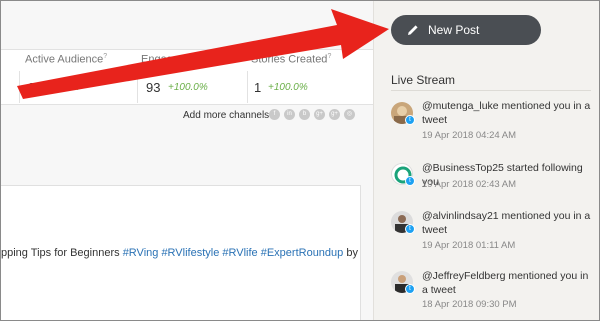  I want to click on new-post-button: New Post, so click(466, 30).